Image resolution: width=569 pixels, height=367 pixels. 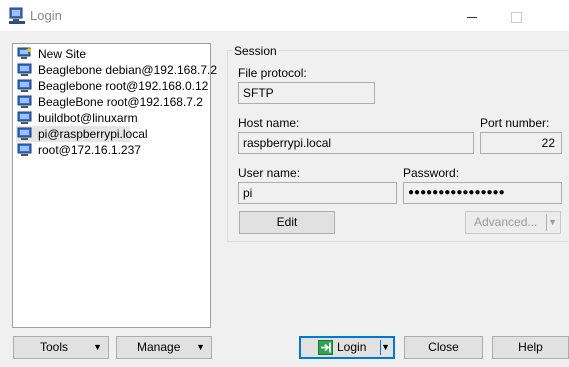 What do you see at coordinates (255, 51) in the screenshot?
I see `session-group-title: Session` at bounding box center [255, 51].